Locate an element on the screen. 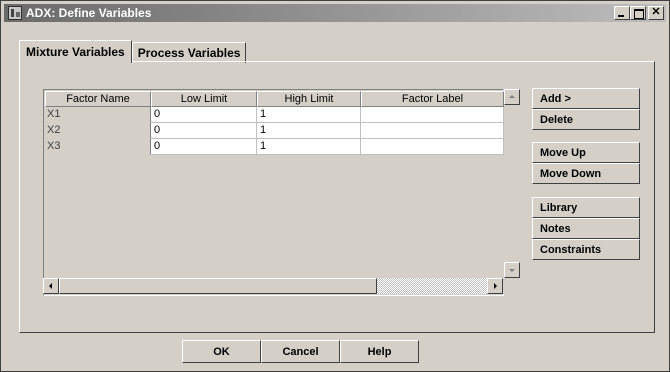 This screenshot has width=670, height=372. ok-button: OK is located at coordinates (221, 351).